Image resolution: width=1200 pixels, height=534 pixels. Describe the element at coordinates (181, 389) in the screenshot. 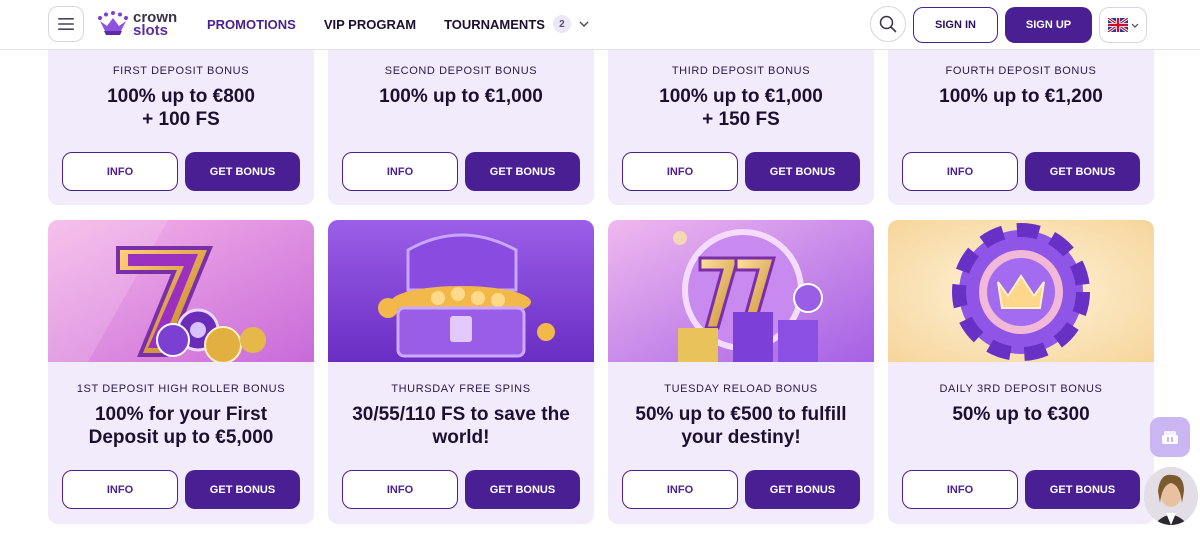

I see `bonus-card-kicker: 1ST DEPOSIT HIGH ROLLER BONUS` at that location.